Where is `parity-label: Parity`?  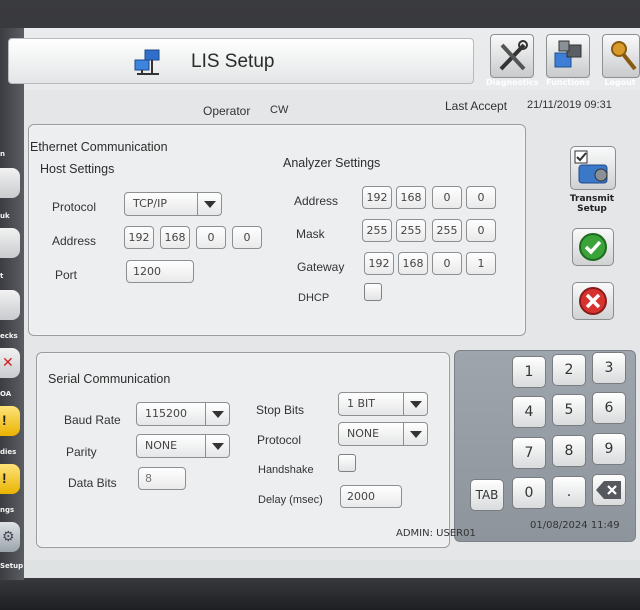 parity-label: Parity is located at coordinates (81, 452).